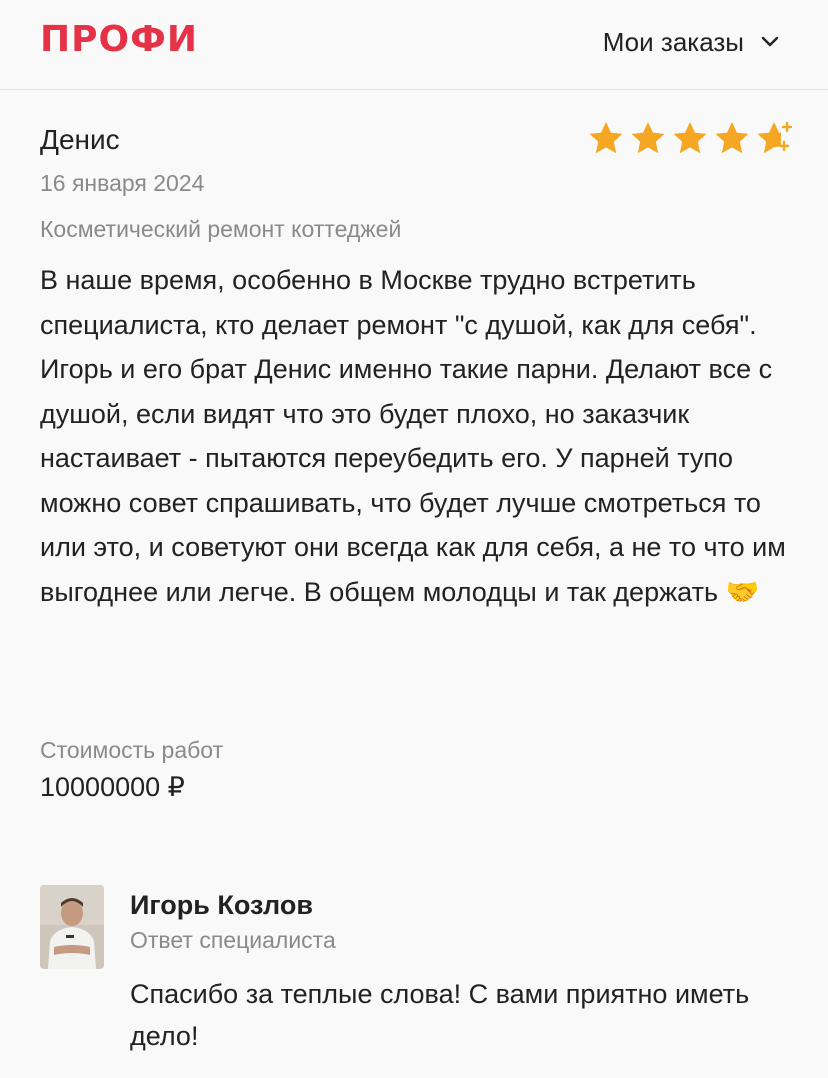  Describe the element at coordinates (233, 940) in the screenshot. I see `reply-role: Ответ специалиста` at that location.